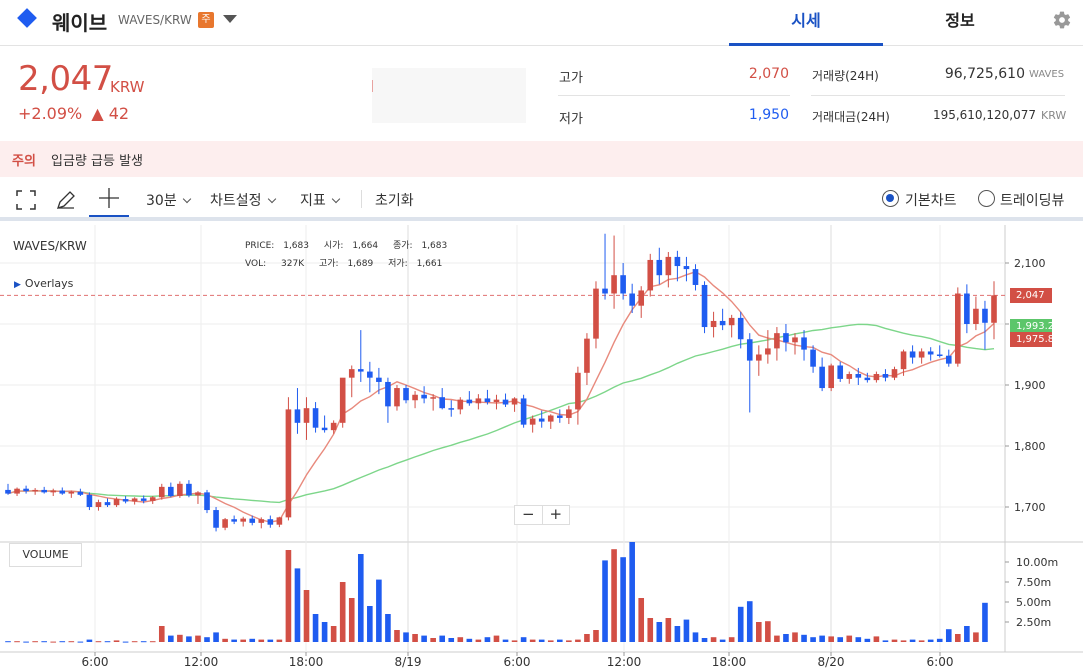 The height and width of the screenshot is (672, 1083). I want to click on ohlc-vol: 327K, so click(293, 264).